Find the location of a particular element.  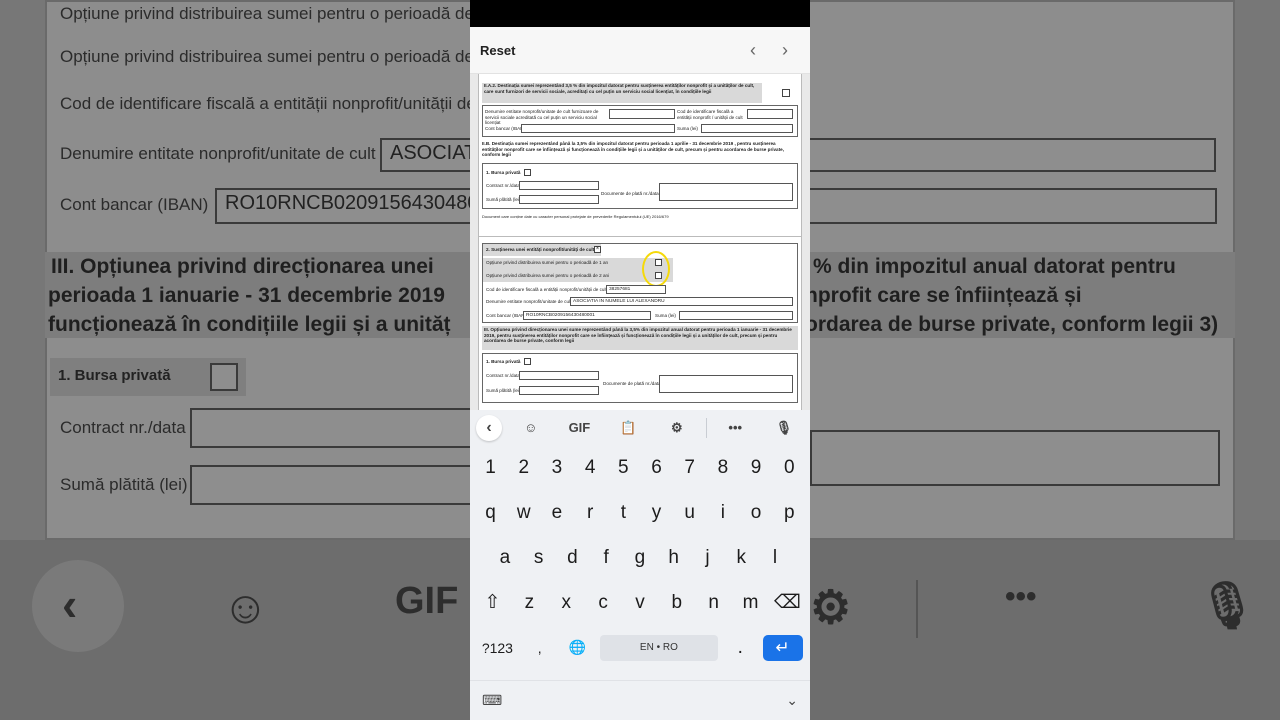

period-key: . is located at coordinates (740, 648).